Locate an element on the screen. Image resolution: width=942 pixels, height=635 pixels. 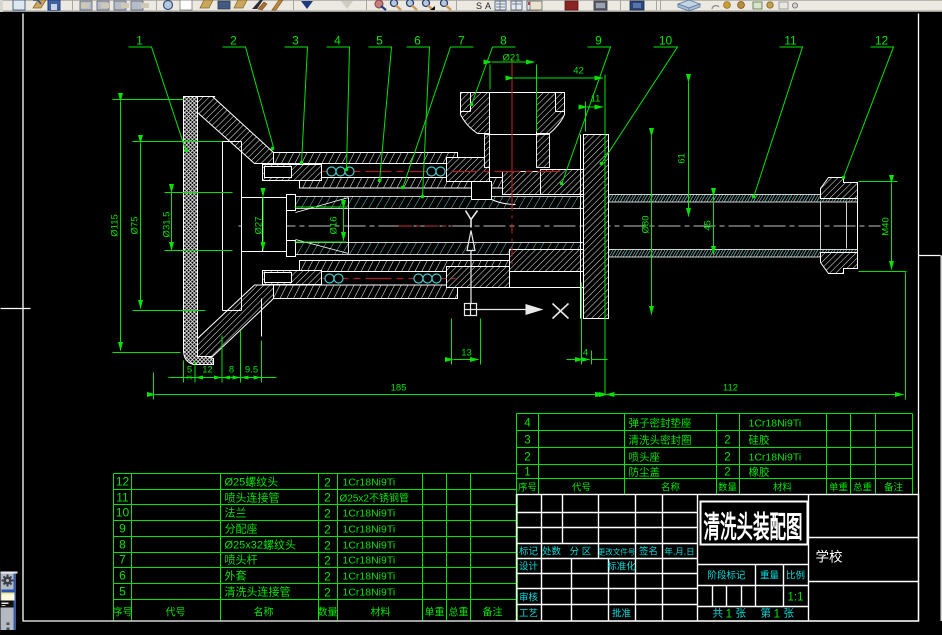
svg-text: 法兰 is located at coordinates (236, 513).